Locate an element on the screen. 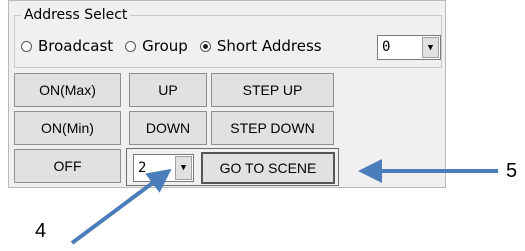 This screenshot has width=525, height=251. callout-label-4: 4 is located at coordinates (41, 231).